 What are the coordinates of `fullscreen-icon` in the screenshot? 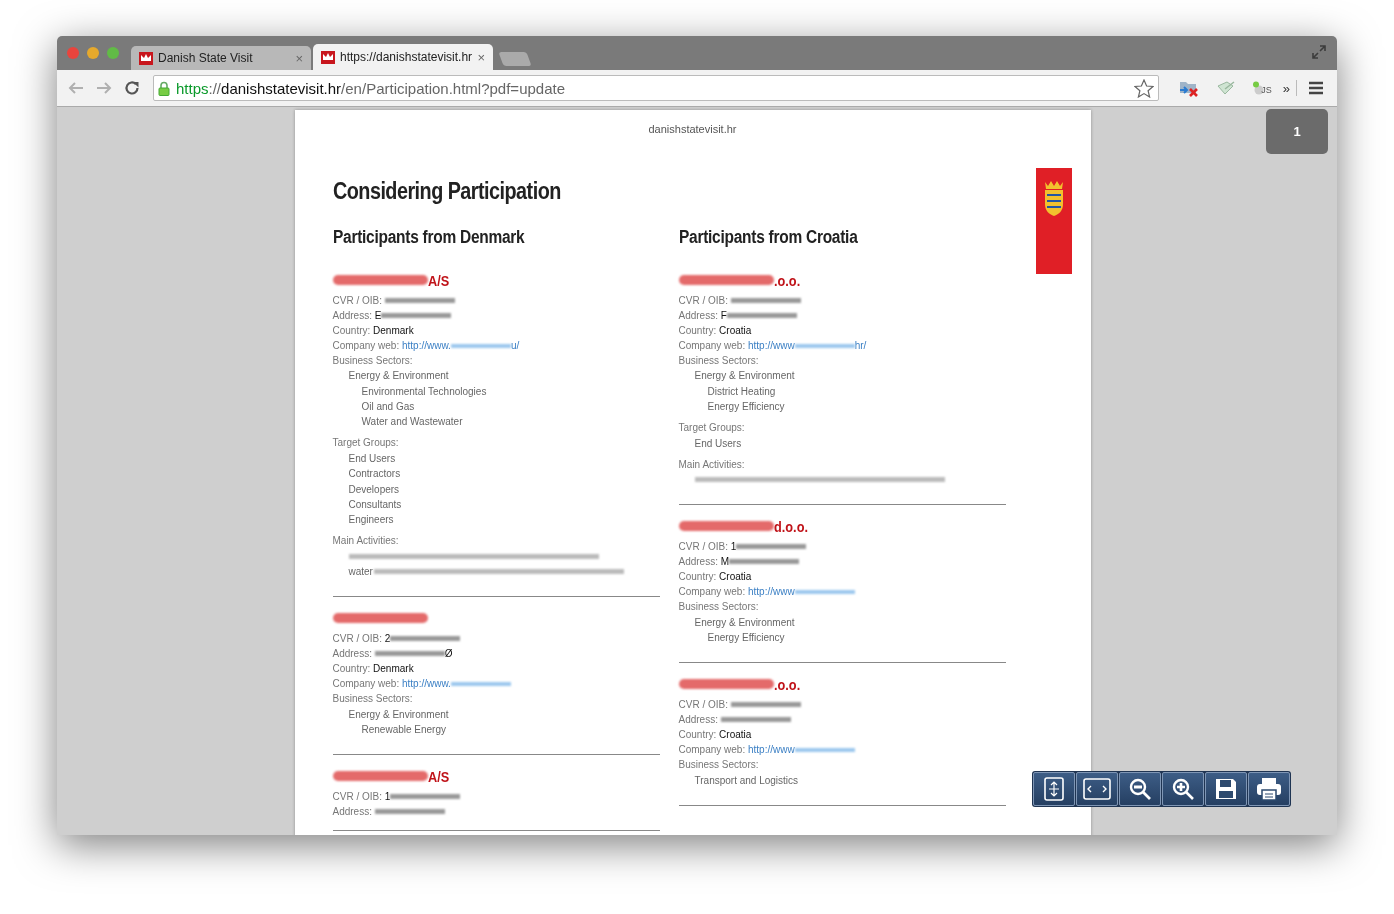 It's located at (1319, 52).